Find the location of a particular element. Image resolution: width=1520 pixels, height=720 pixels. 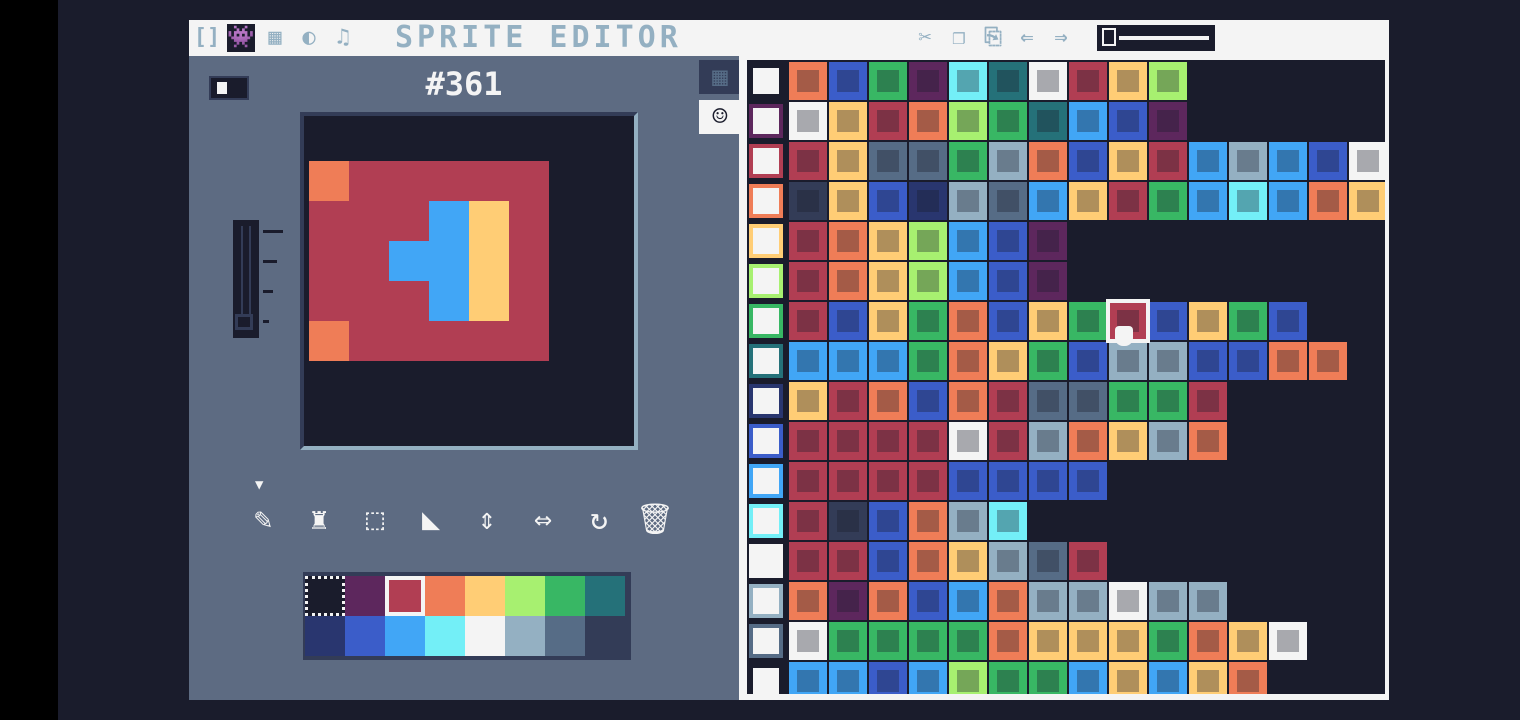

undo-icon: ⇐ is located at coordinates (1027, 38).